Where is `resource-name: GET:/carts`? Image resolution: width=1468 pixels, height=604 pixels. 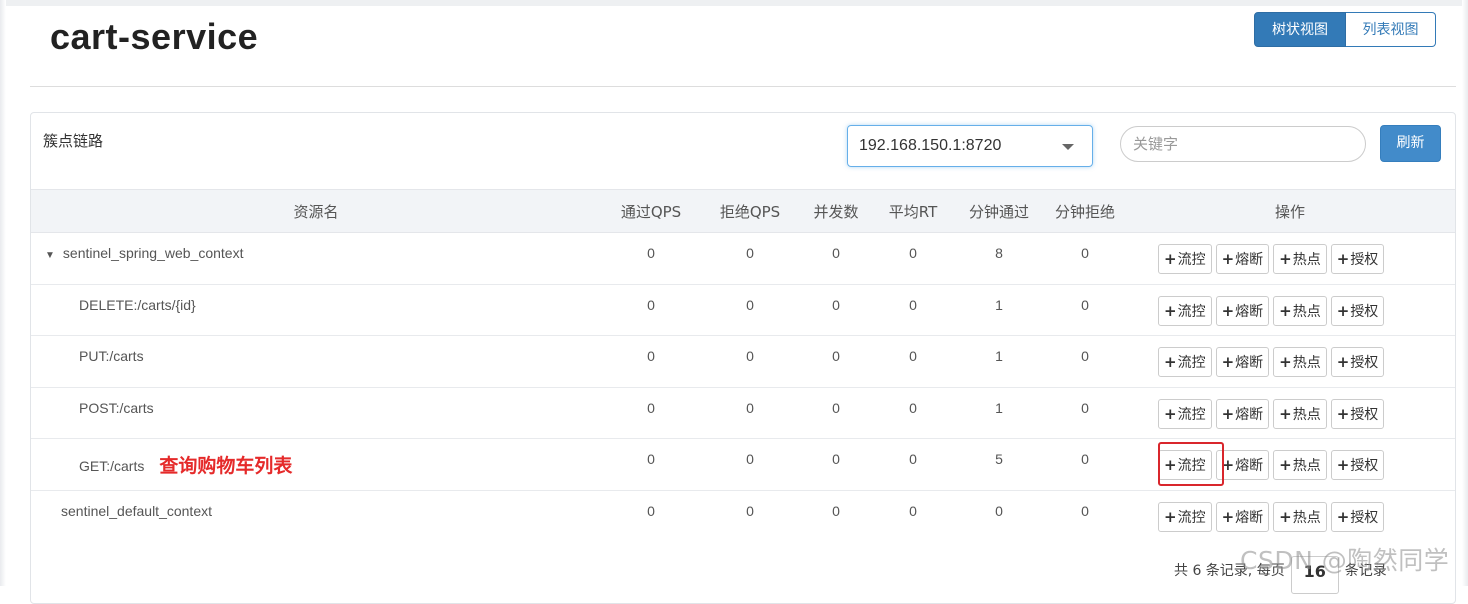
resource-name: GET:/carts is located at coordinates (112, 466).